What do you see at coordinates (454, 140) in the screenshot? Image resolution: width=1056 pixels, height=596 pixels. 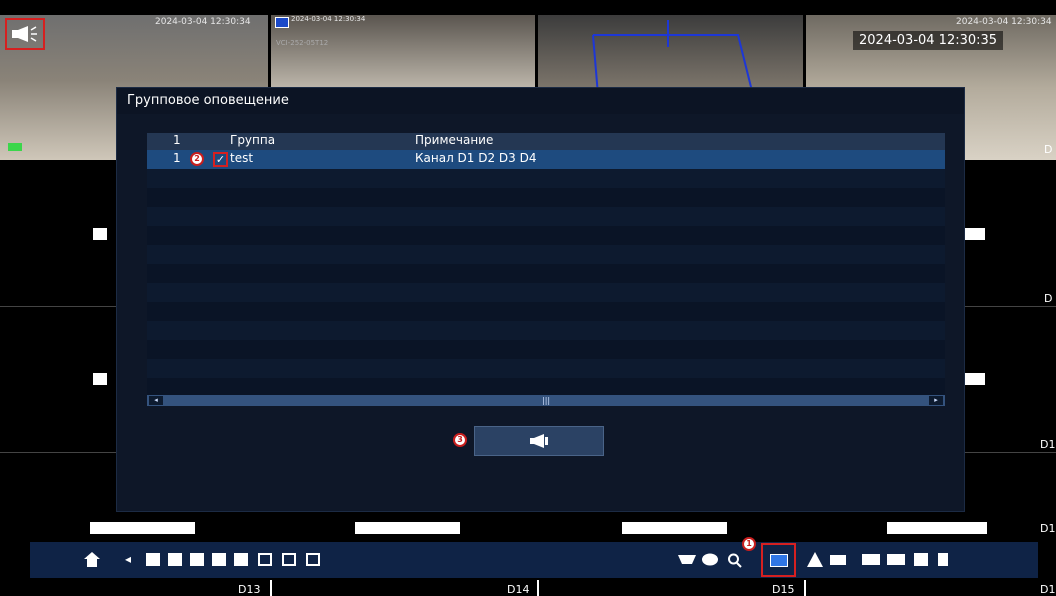 I see `column-header-note: Примечание` at bounding box center [454, 140].